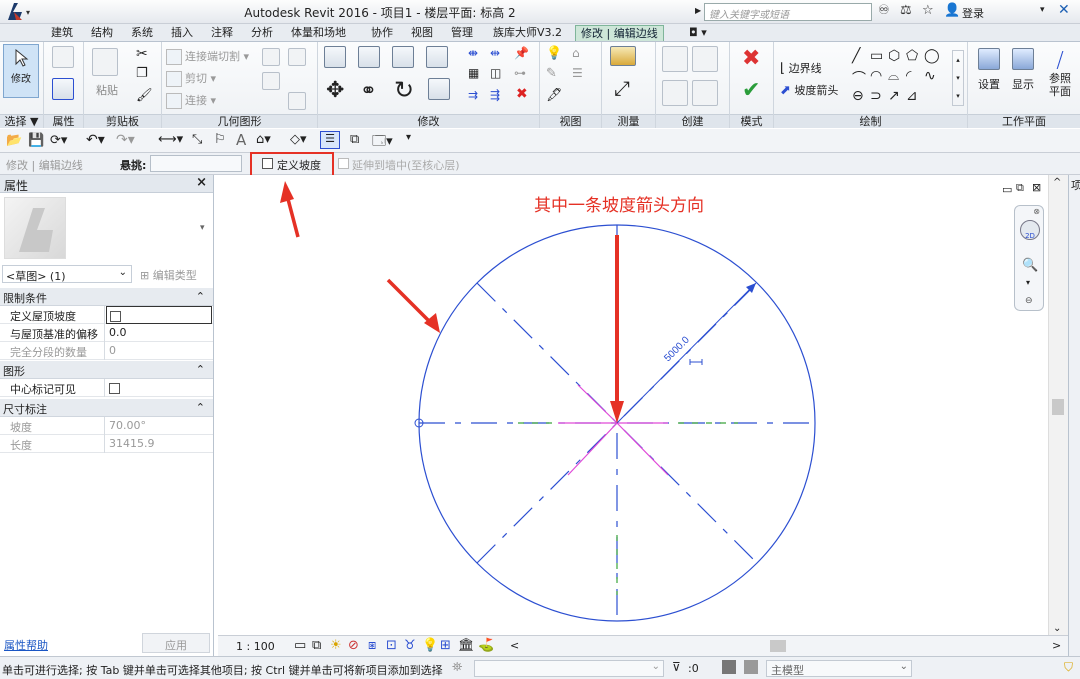  What do you see at coordinates (495, 95) in the screenshot?
I see `trim-single-icon: ⇶` at bounding box center [495, 95].